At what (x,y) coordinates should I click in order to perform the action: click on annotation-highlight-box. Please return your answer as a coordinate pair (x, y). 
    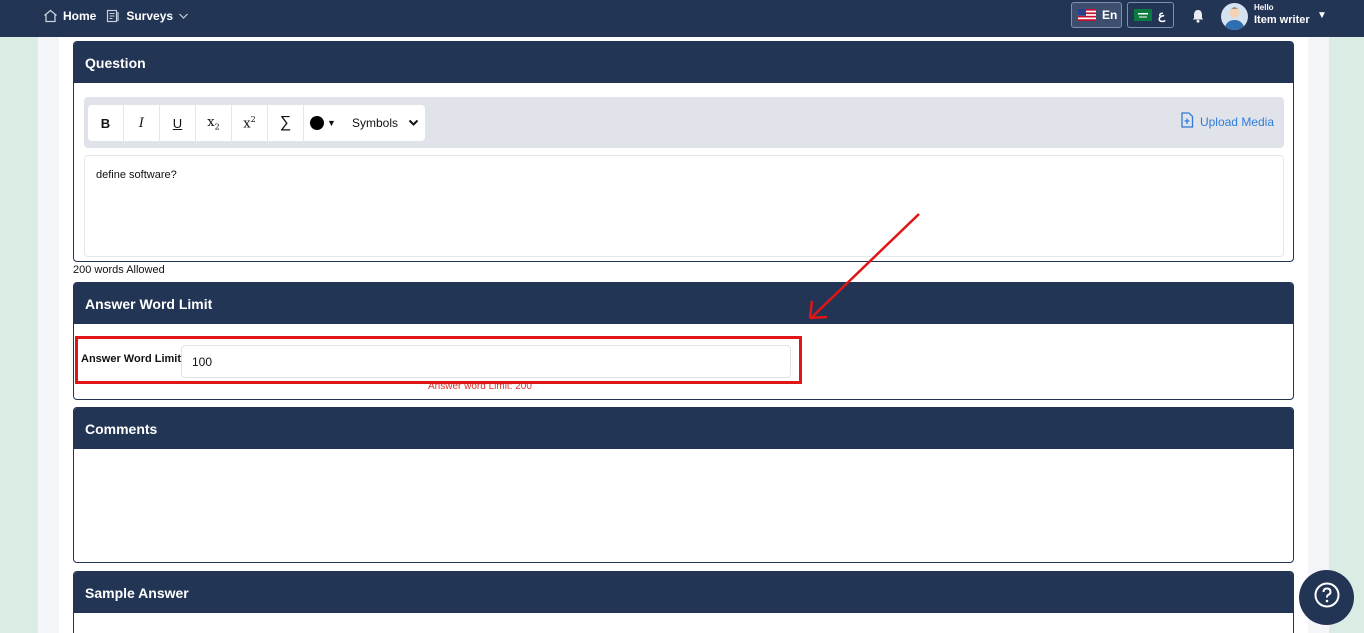
    Looking at the image, I should click on (438, 360).